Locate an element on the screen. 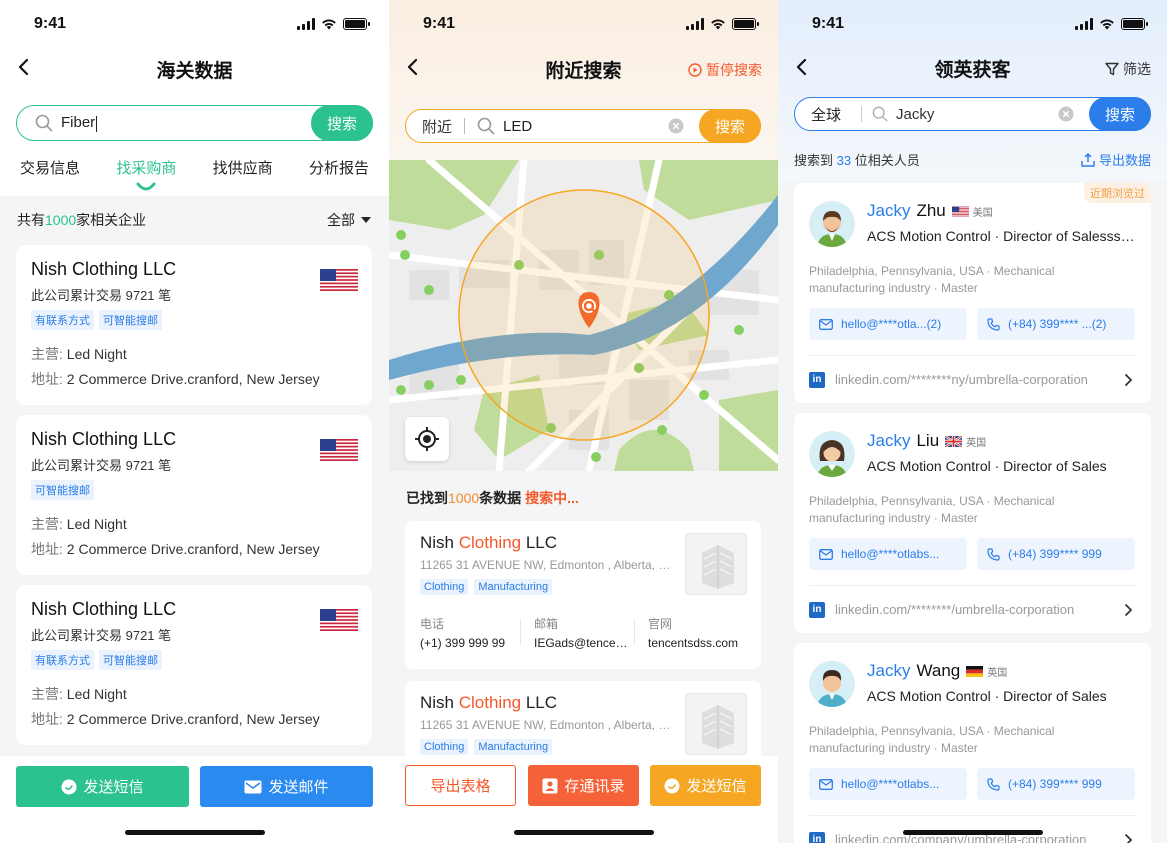 This screenshot has width=1167, height=843. main-value: Led Night is located at coordinates (96, 354).